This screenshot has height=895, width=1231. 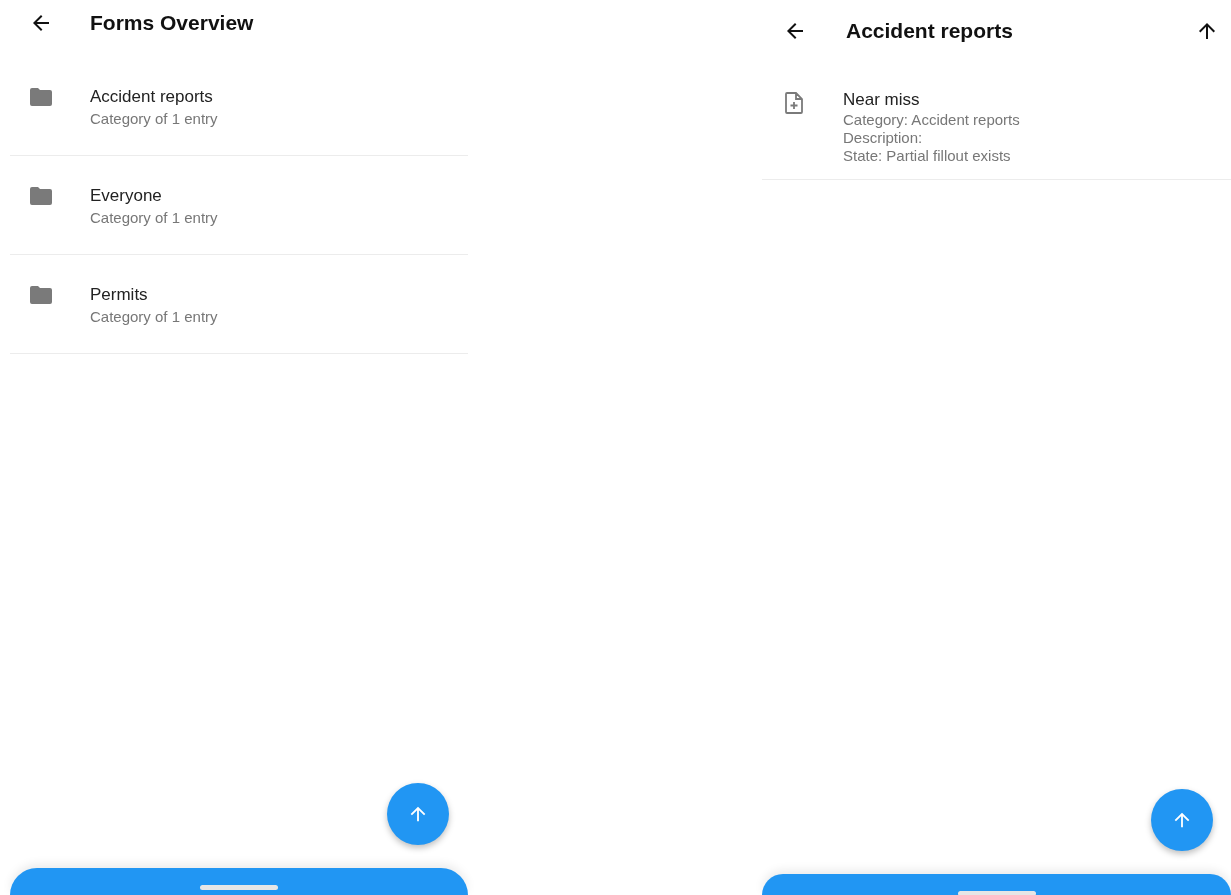 I want to click on document-plus-icon, so click(x=794, y=103).